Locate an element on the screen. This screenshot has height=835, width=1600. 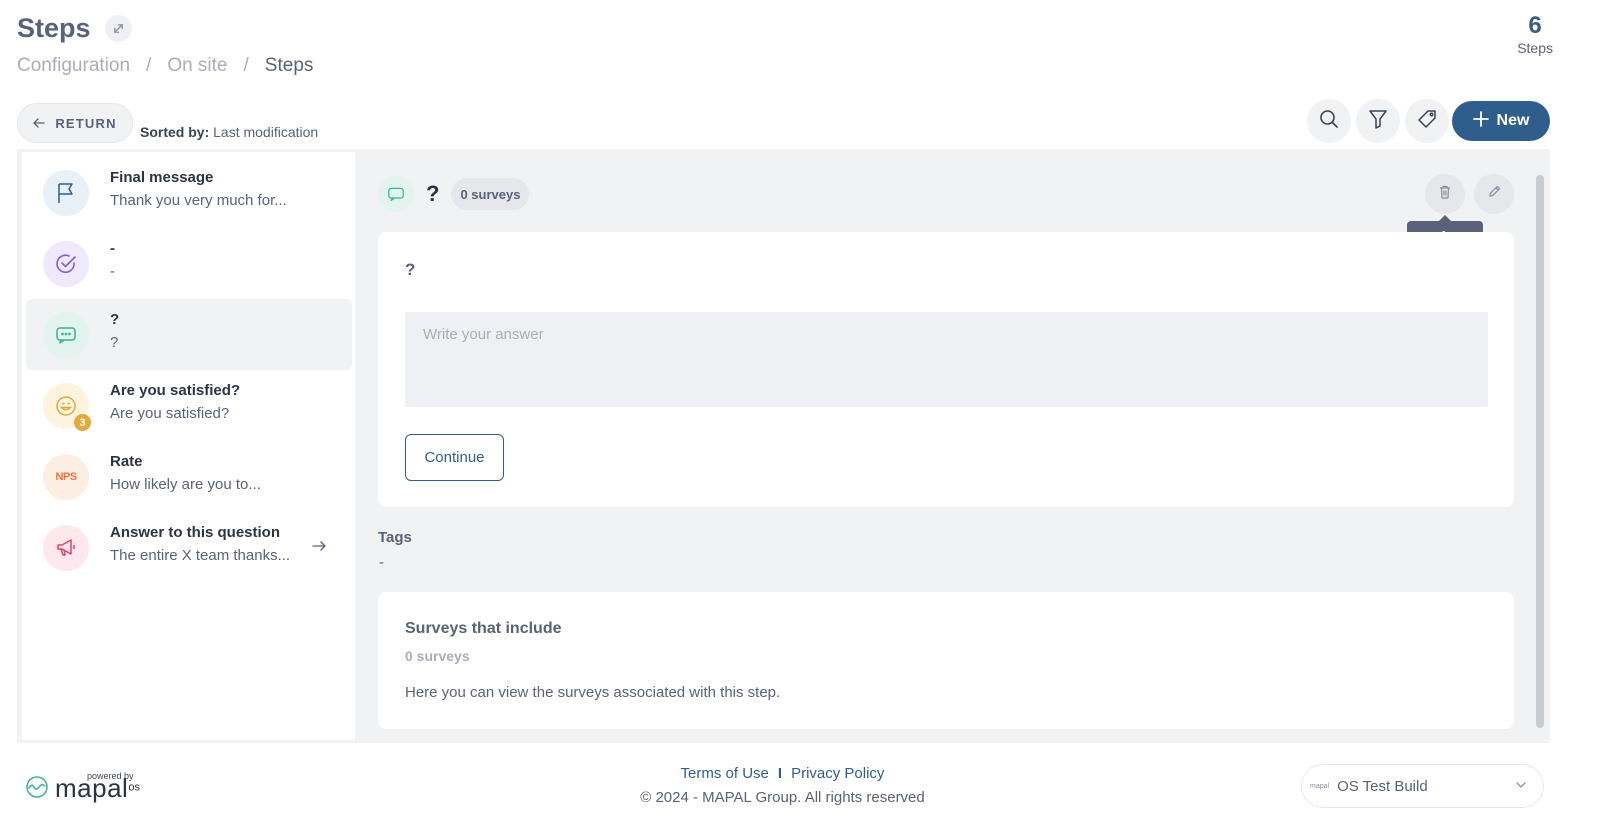
page-title: Steps is located at coordinates (54, 28).